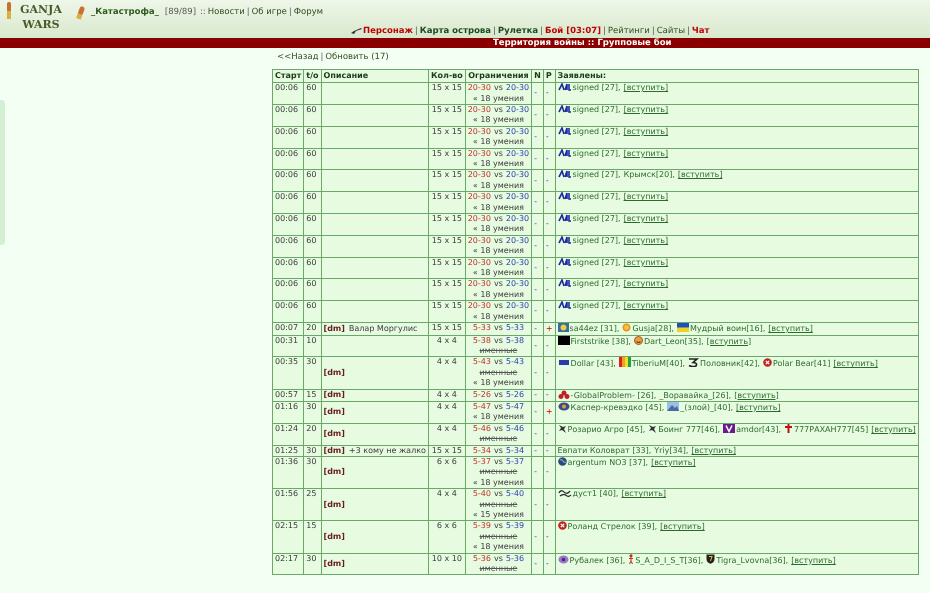 The width and height of the screenshot is (930, 593). What do you see at coordinates (752, 560) in the screenshot?
I see `player-name: Tigra_Lvovna[36],` at bounding box center [752, 560].